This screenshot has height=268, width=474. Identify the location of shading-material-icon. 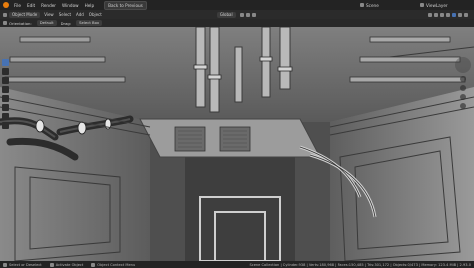
(459, 14).